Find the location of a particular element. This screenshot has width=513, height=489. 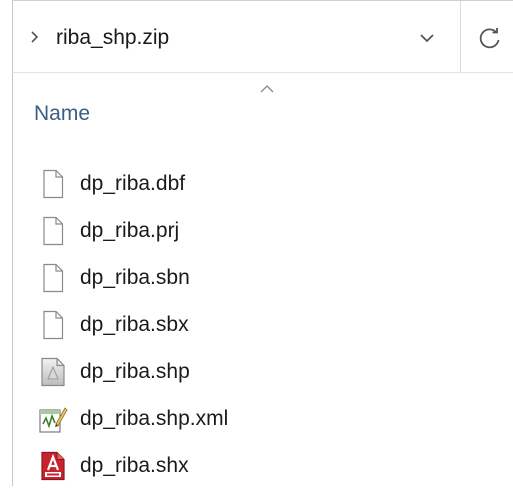

file-name: dp_riba.shp.xml is located at coordinates (154, 418).